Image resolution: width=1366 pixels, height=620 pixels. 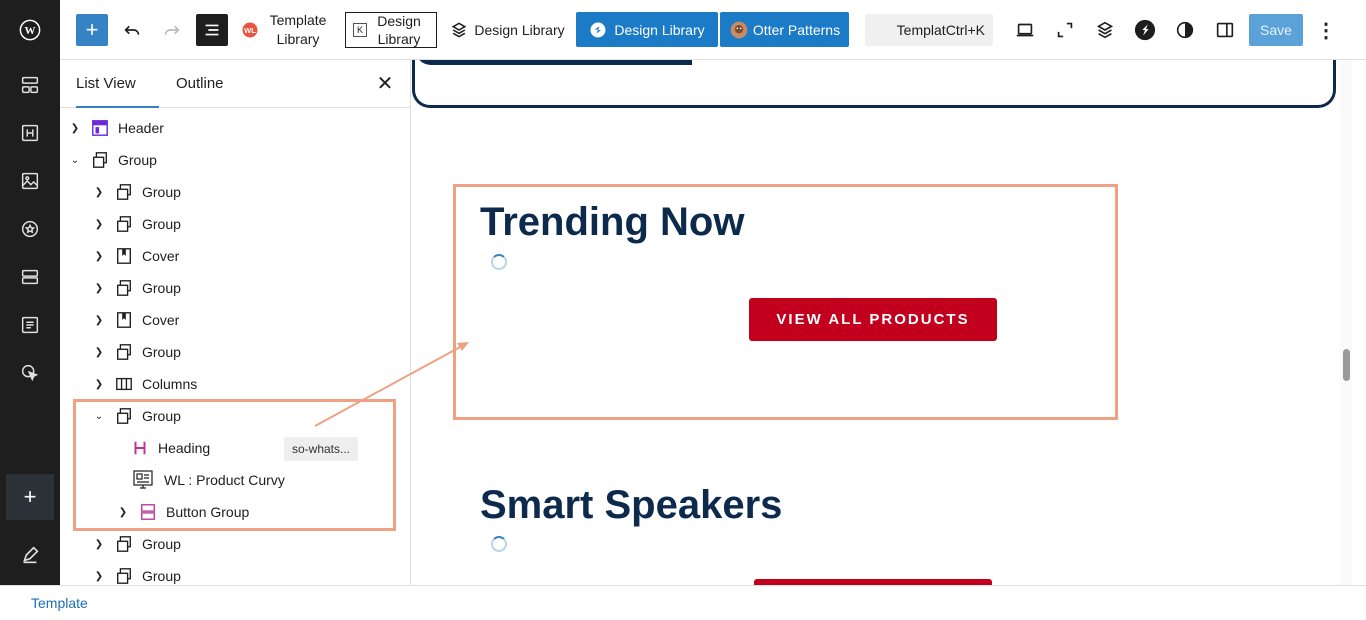 I want to click on stacked-layout-icon, so click(x=30, y=277).